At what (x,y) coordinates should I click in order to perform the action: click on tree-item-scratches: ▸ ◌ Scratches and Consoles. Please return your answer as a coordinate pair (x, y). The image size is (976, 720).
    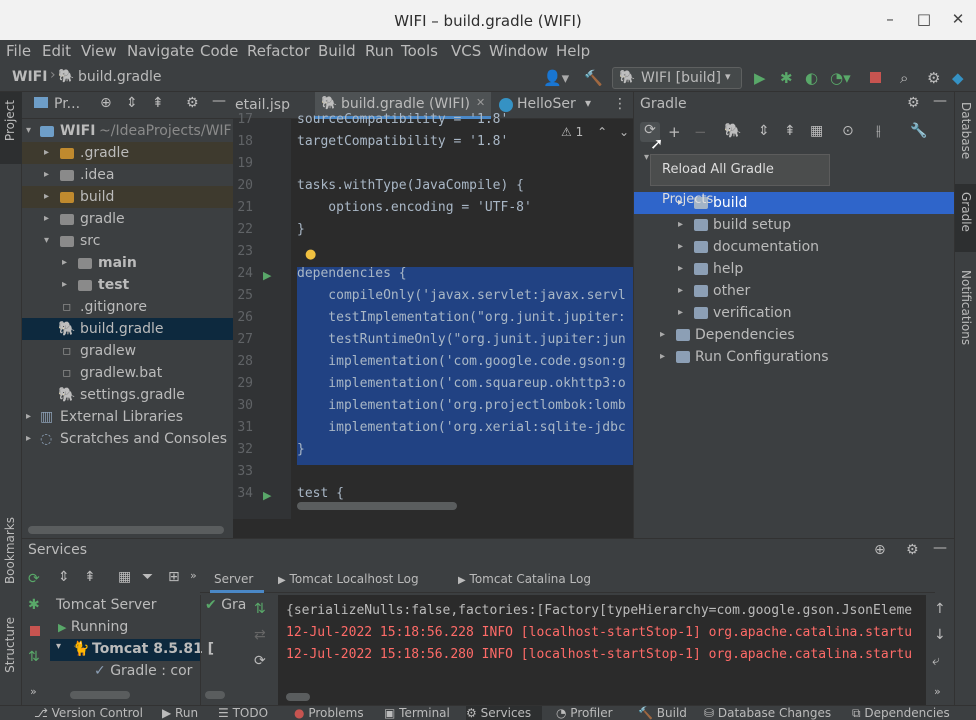
    Looking at the image, I should click on (127, 439).